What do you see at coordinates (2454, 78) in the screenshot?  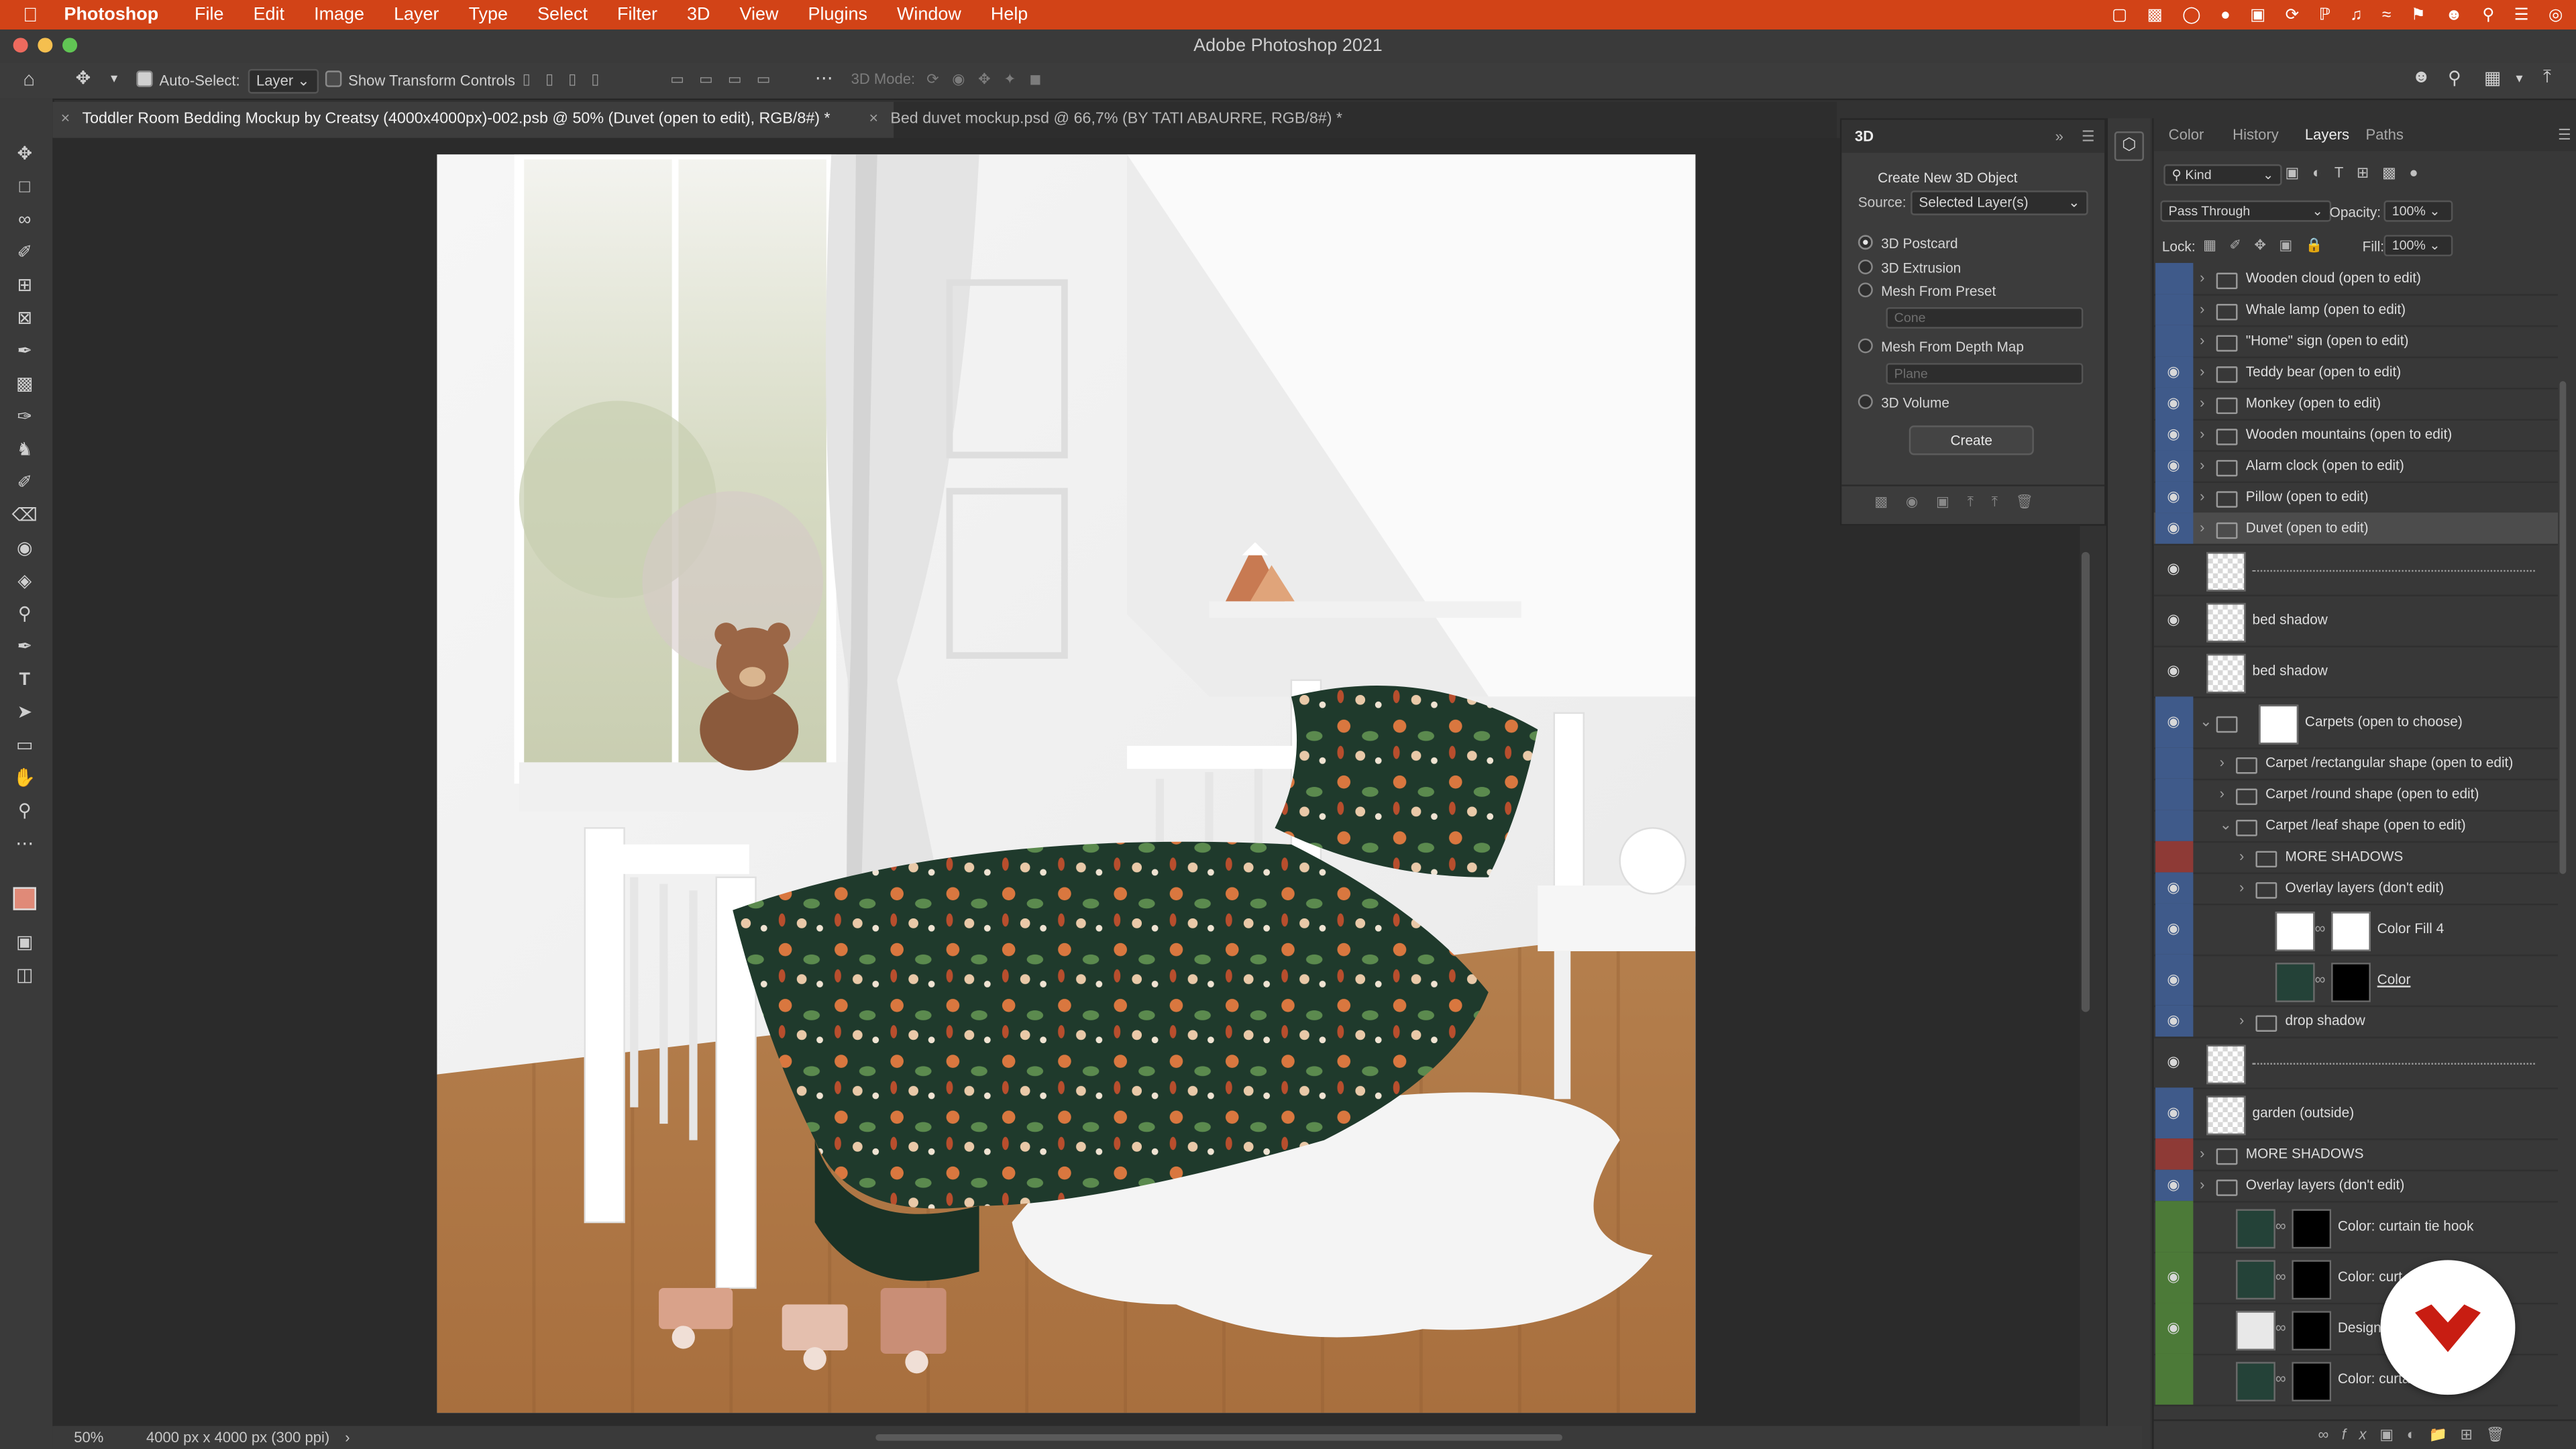 I see `search-tool-icon: ⚲` at bounding box center [2454, 78].